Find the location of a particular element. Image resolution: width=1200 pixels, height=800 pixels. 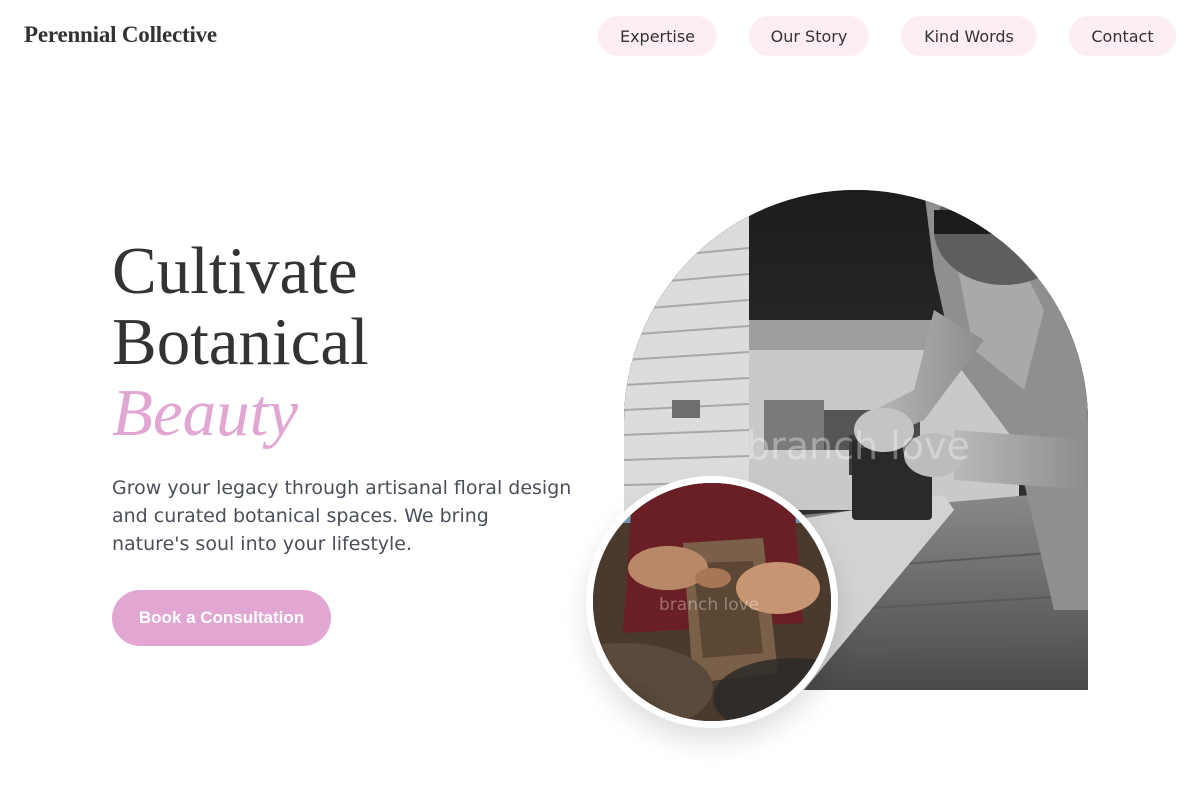

nav-kind-words: Kind Words is located at coordinates (969, 36).